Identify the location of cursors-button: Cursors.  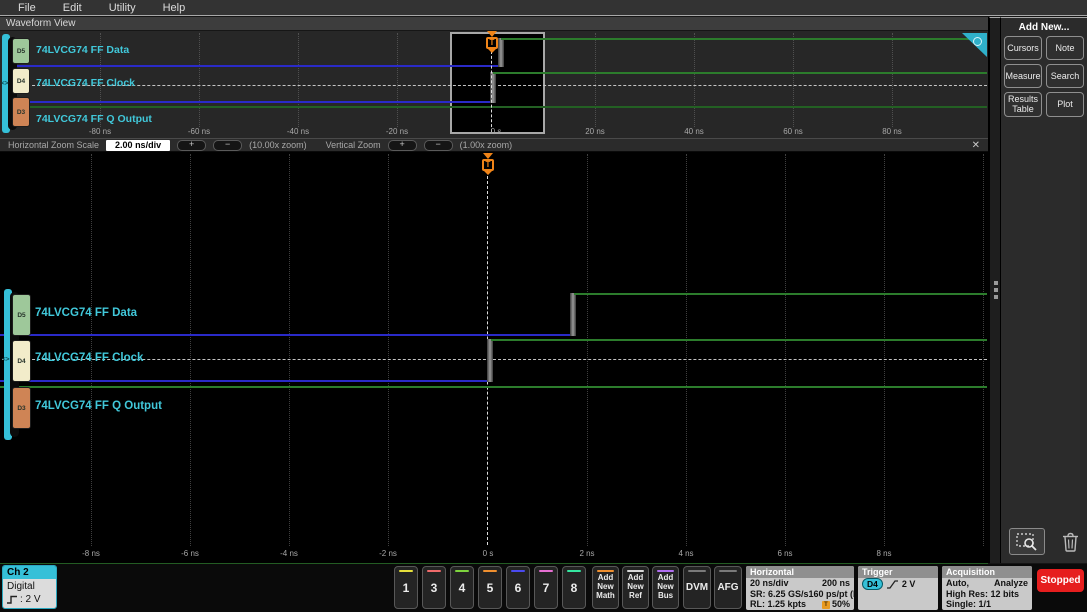
(1023, 48).